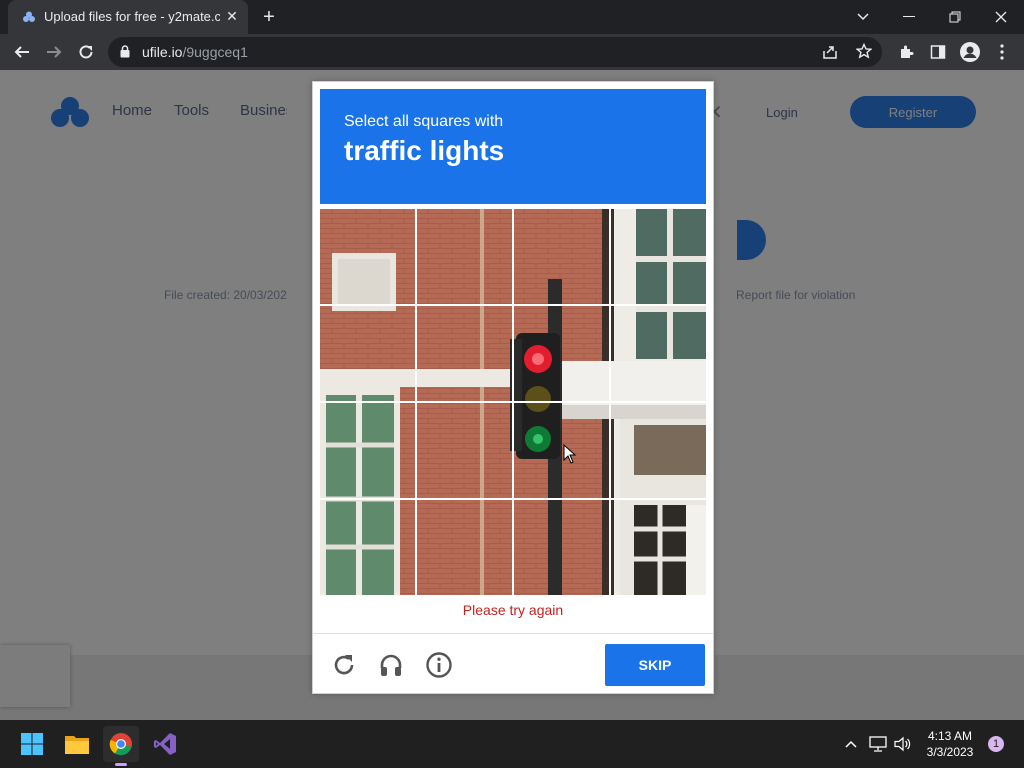  I want to click on audio-headphones-icon, so click(391, 665).